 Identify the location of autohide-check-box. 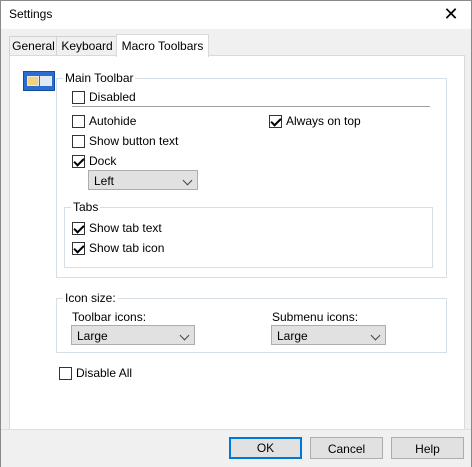
(78, 121).